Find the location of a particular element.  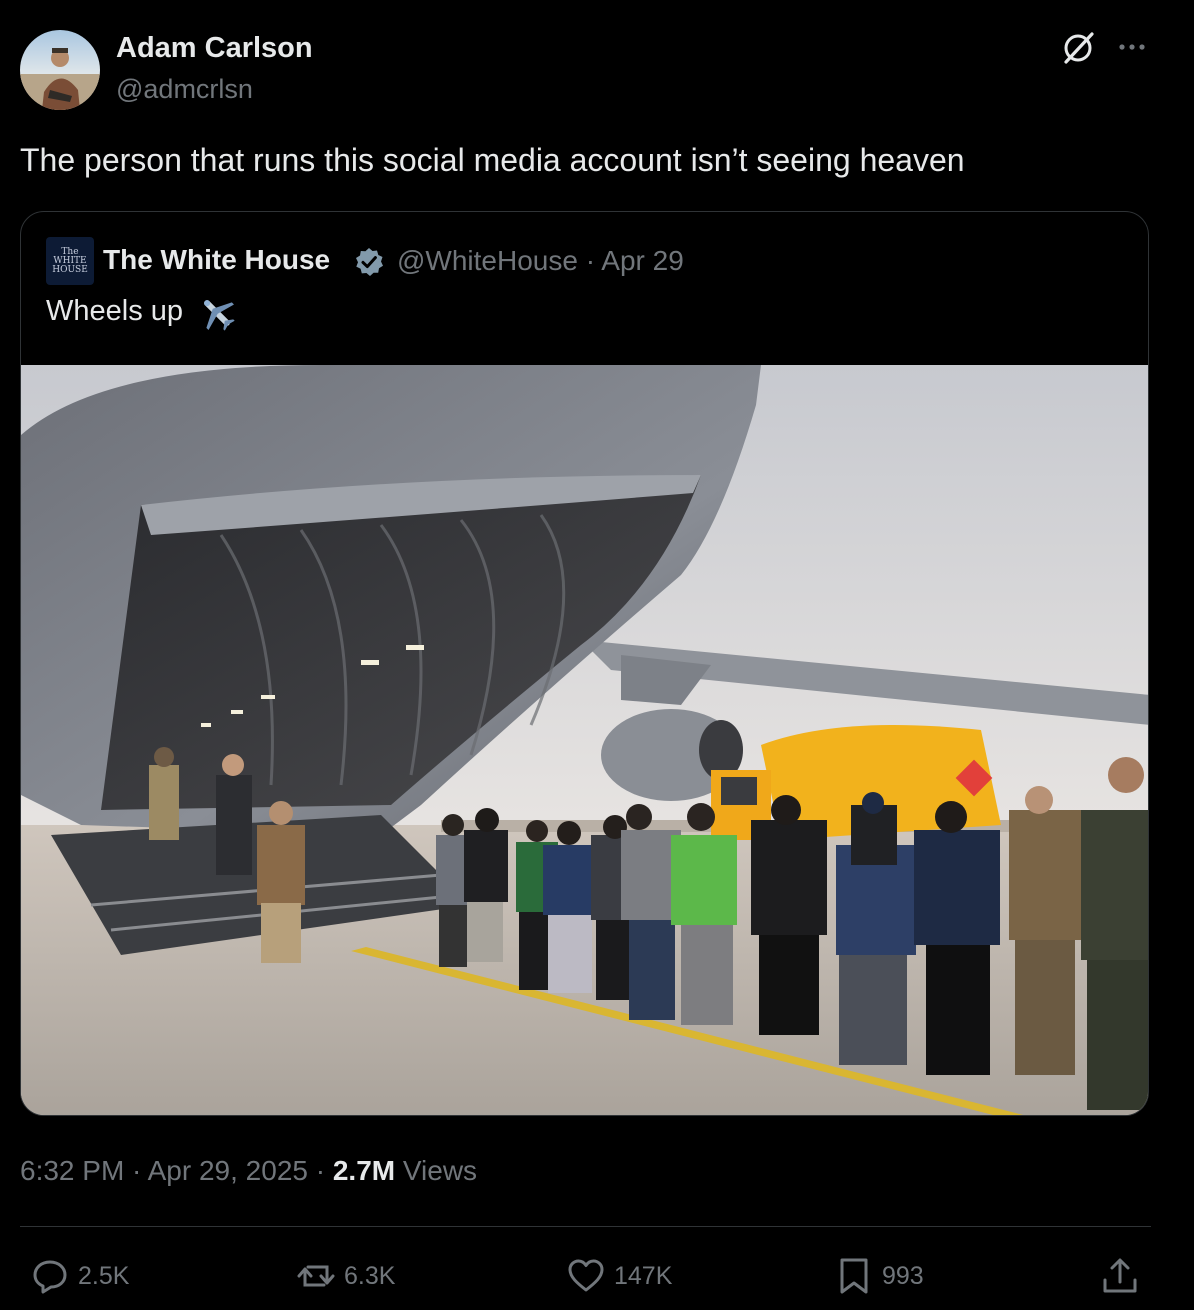

airplane-icon is located at coordinates (217, 313).